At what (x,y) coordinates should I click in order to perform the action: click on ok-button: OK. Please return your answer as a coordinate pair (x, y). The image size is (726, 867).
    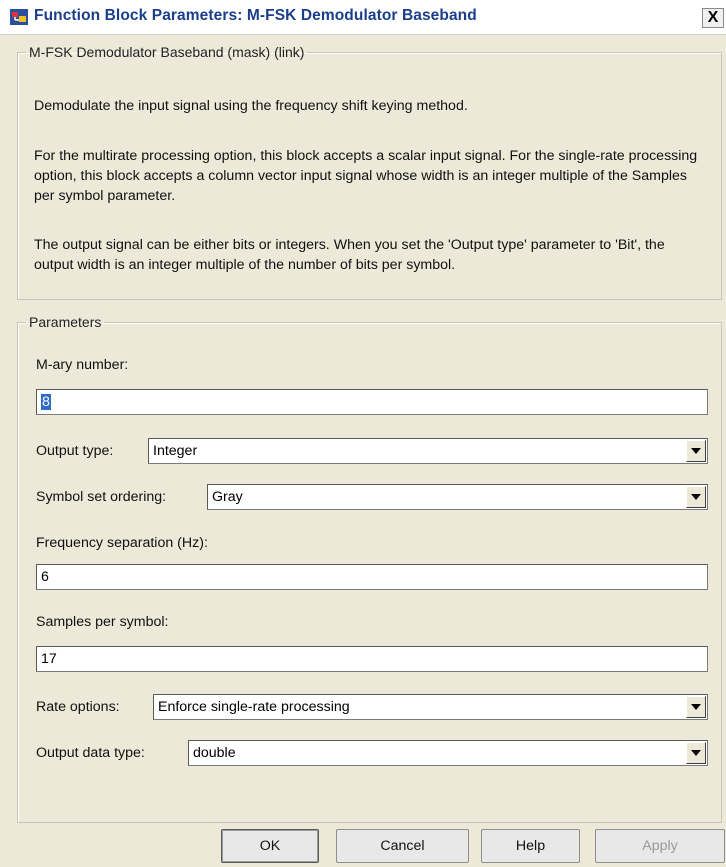
    Looking at the image, I should click on (270, 846).